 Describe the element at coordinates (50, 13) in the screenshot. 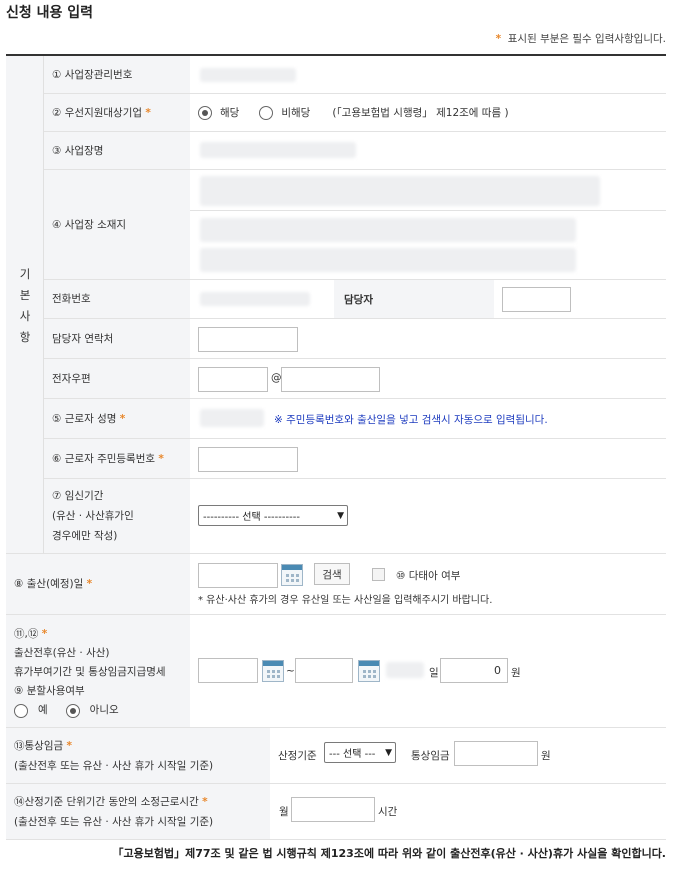

I see `page-title: 신청 내용 입력` at that location.